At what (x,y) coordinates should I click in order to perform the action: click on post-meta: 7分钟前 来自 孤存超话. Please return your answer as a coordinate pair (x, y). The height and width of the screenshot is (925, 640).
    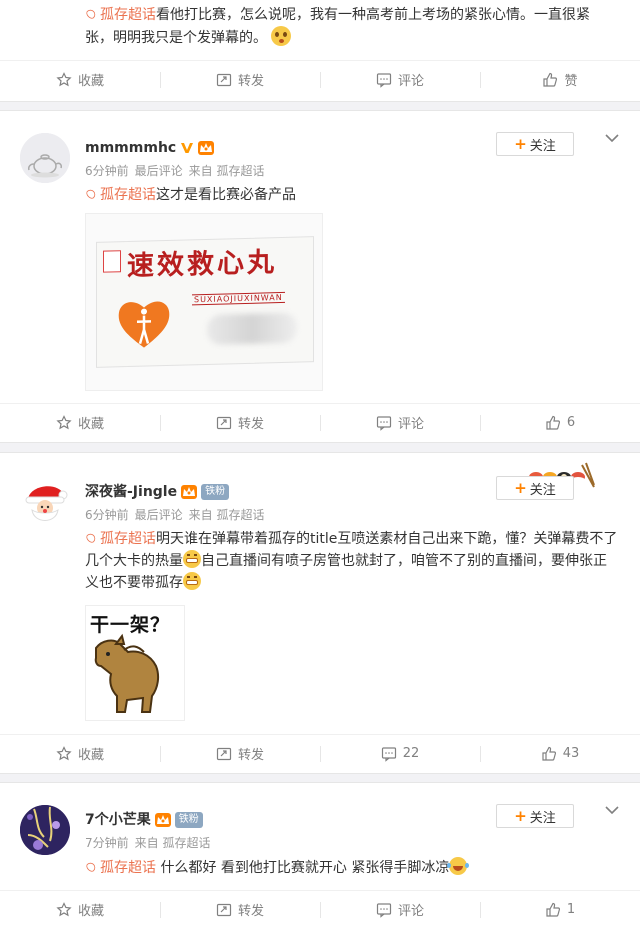
    Looking at the image, I should click on (148, 843).